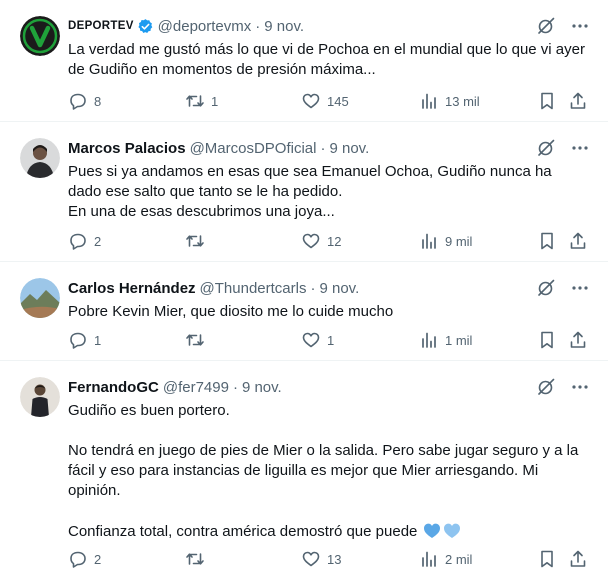 This screenshot has height=584, width=608. Describe the element at coordinates (84, 340) in the screenshot. I see `reply-button: 1` at that location.